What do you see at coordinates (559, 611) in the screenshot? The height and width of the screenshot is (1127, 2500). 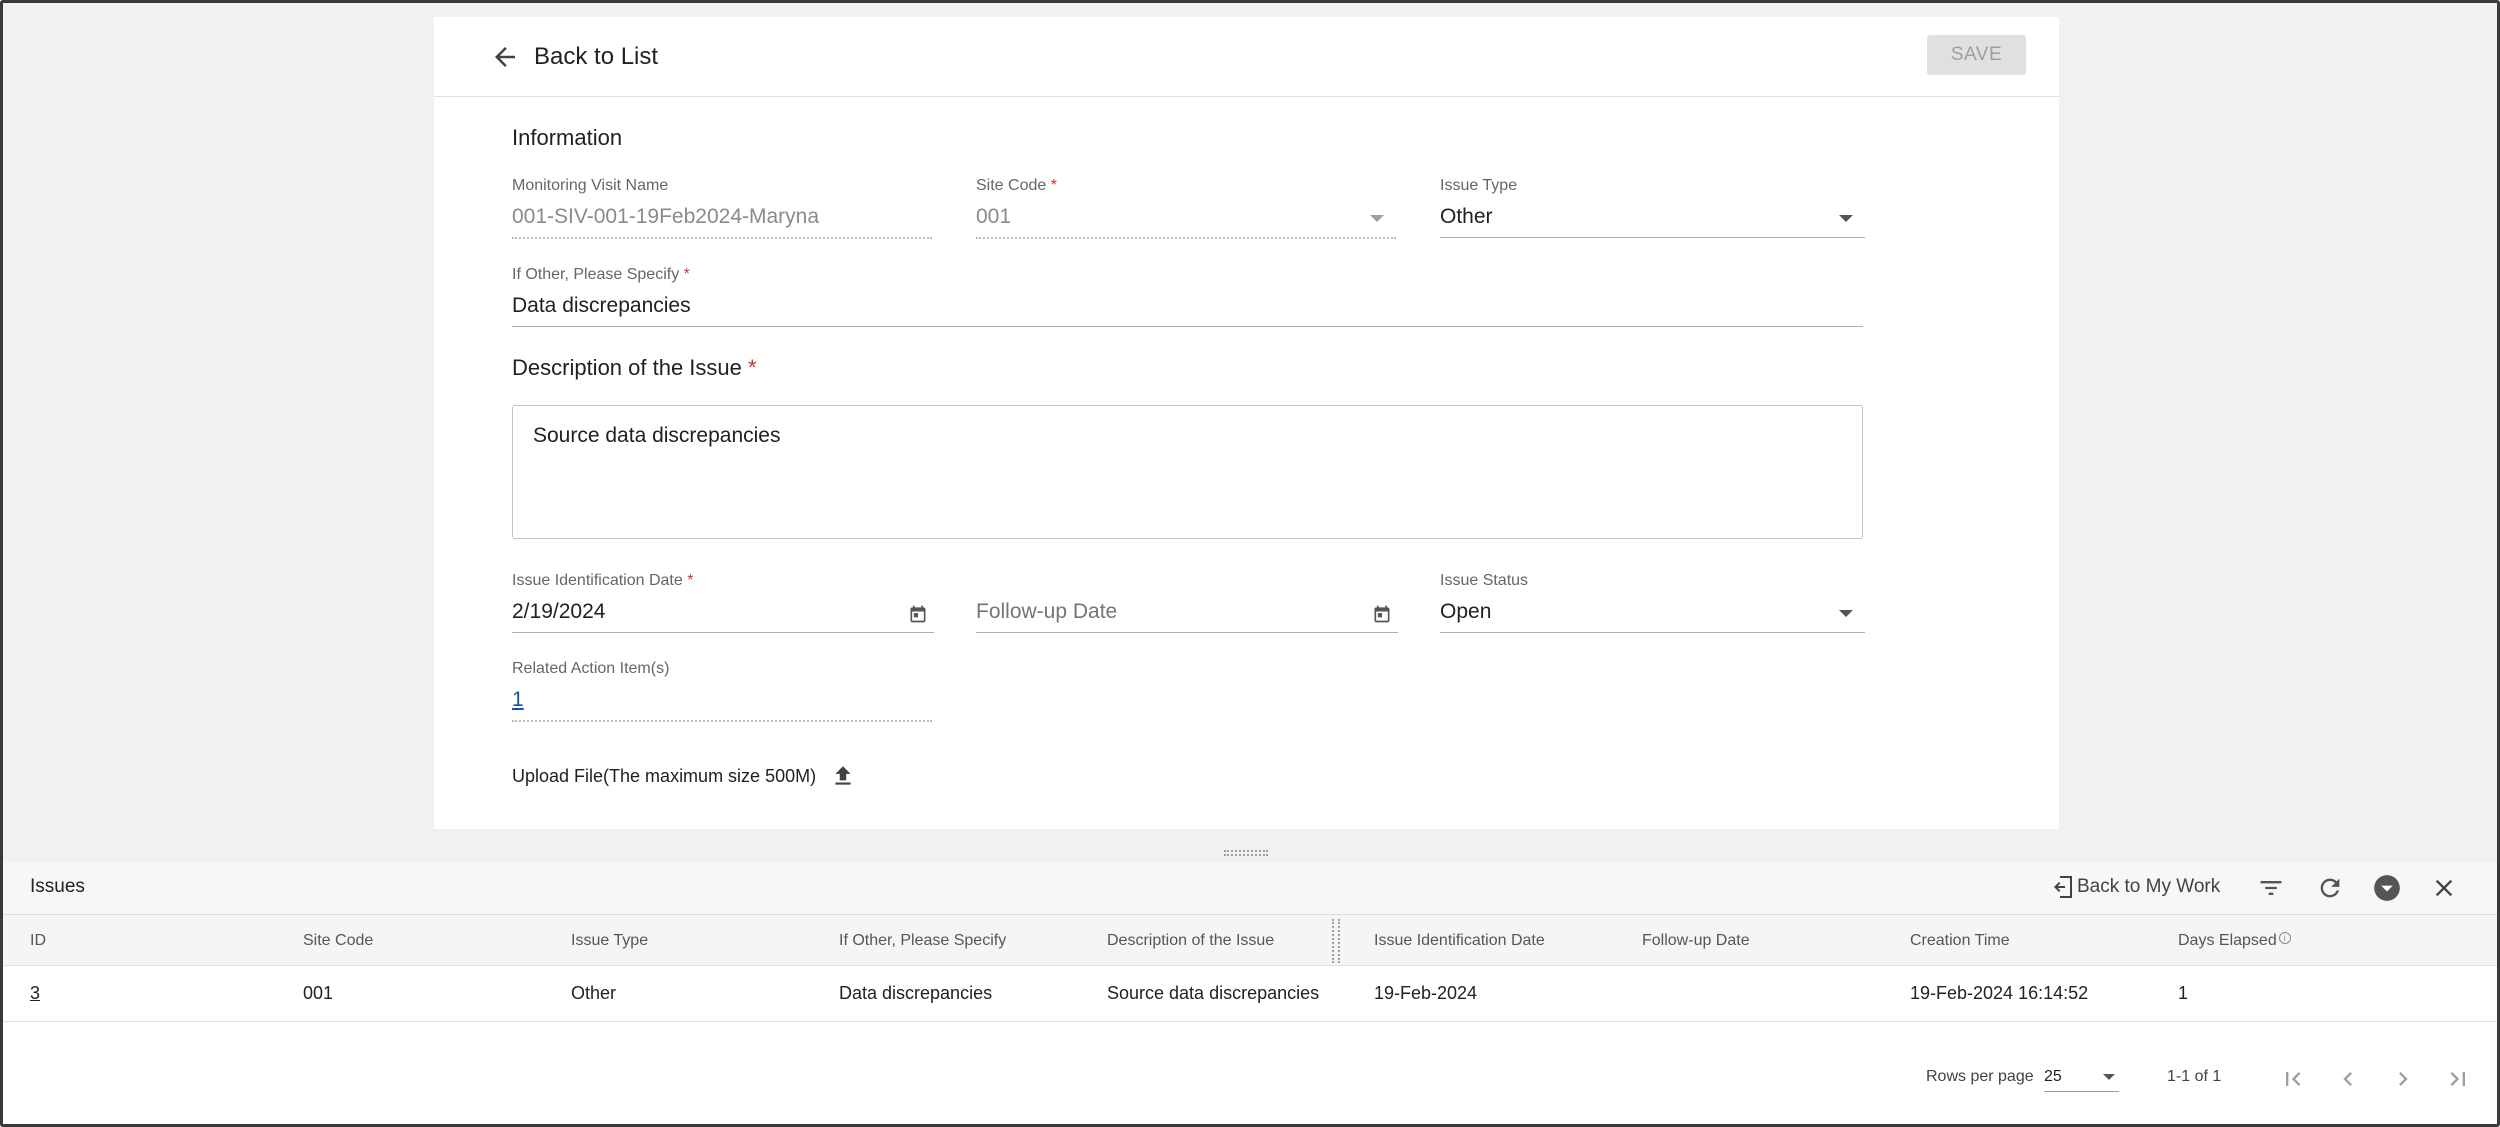 I see `identification-date-value: 2/19/2024` at bounding box center [559, 611].